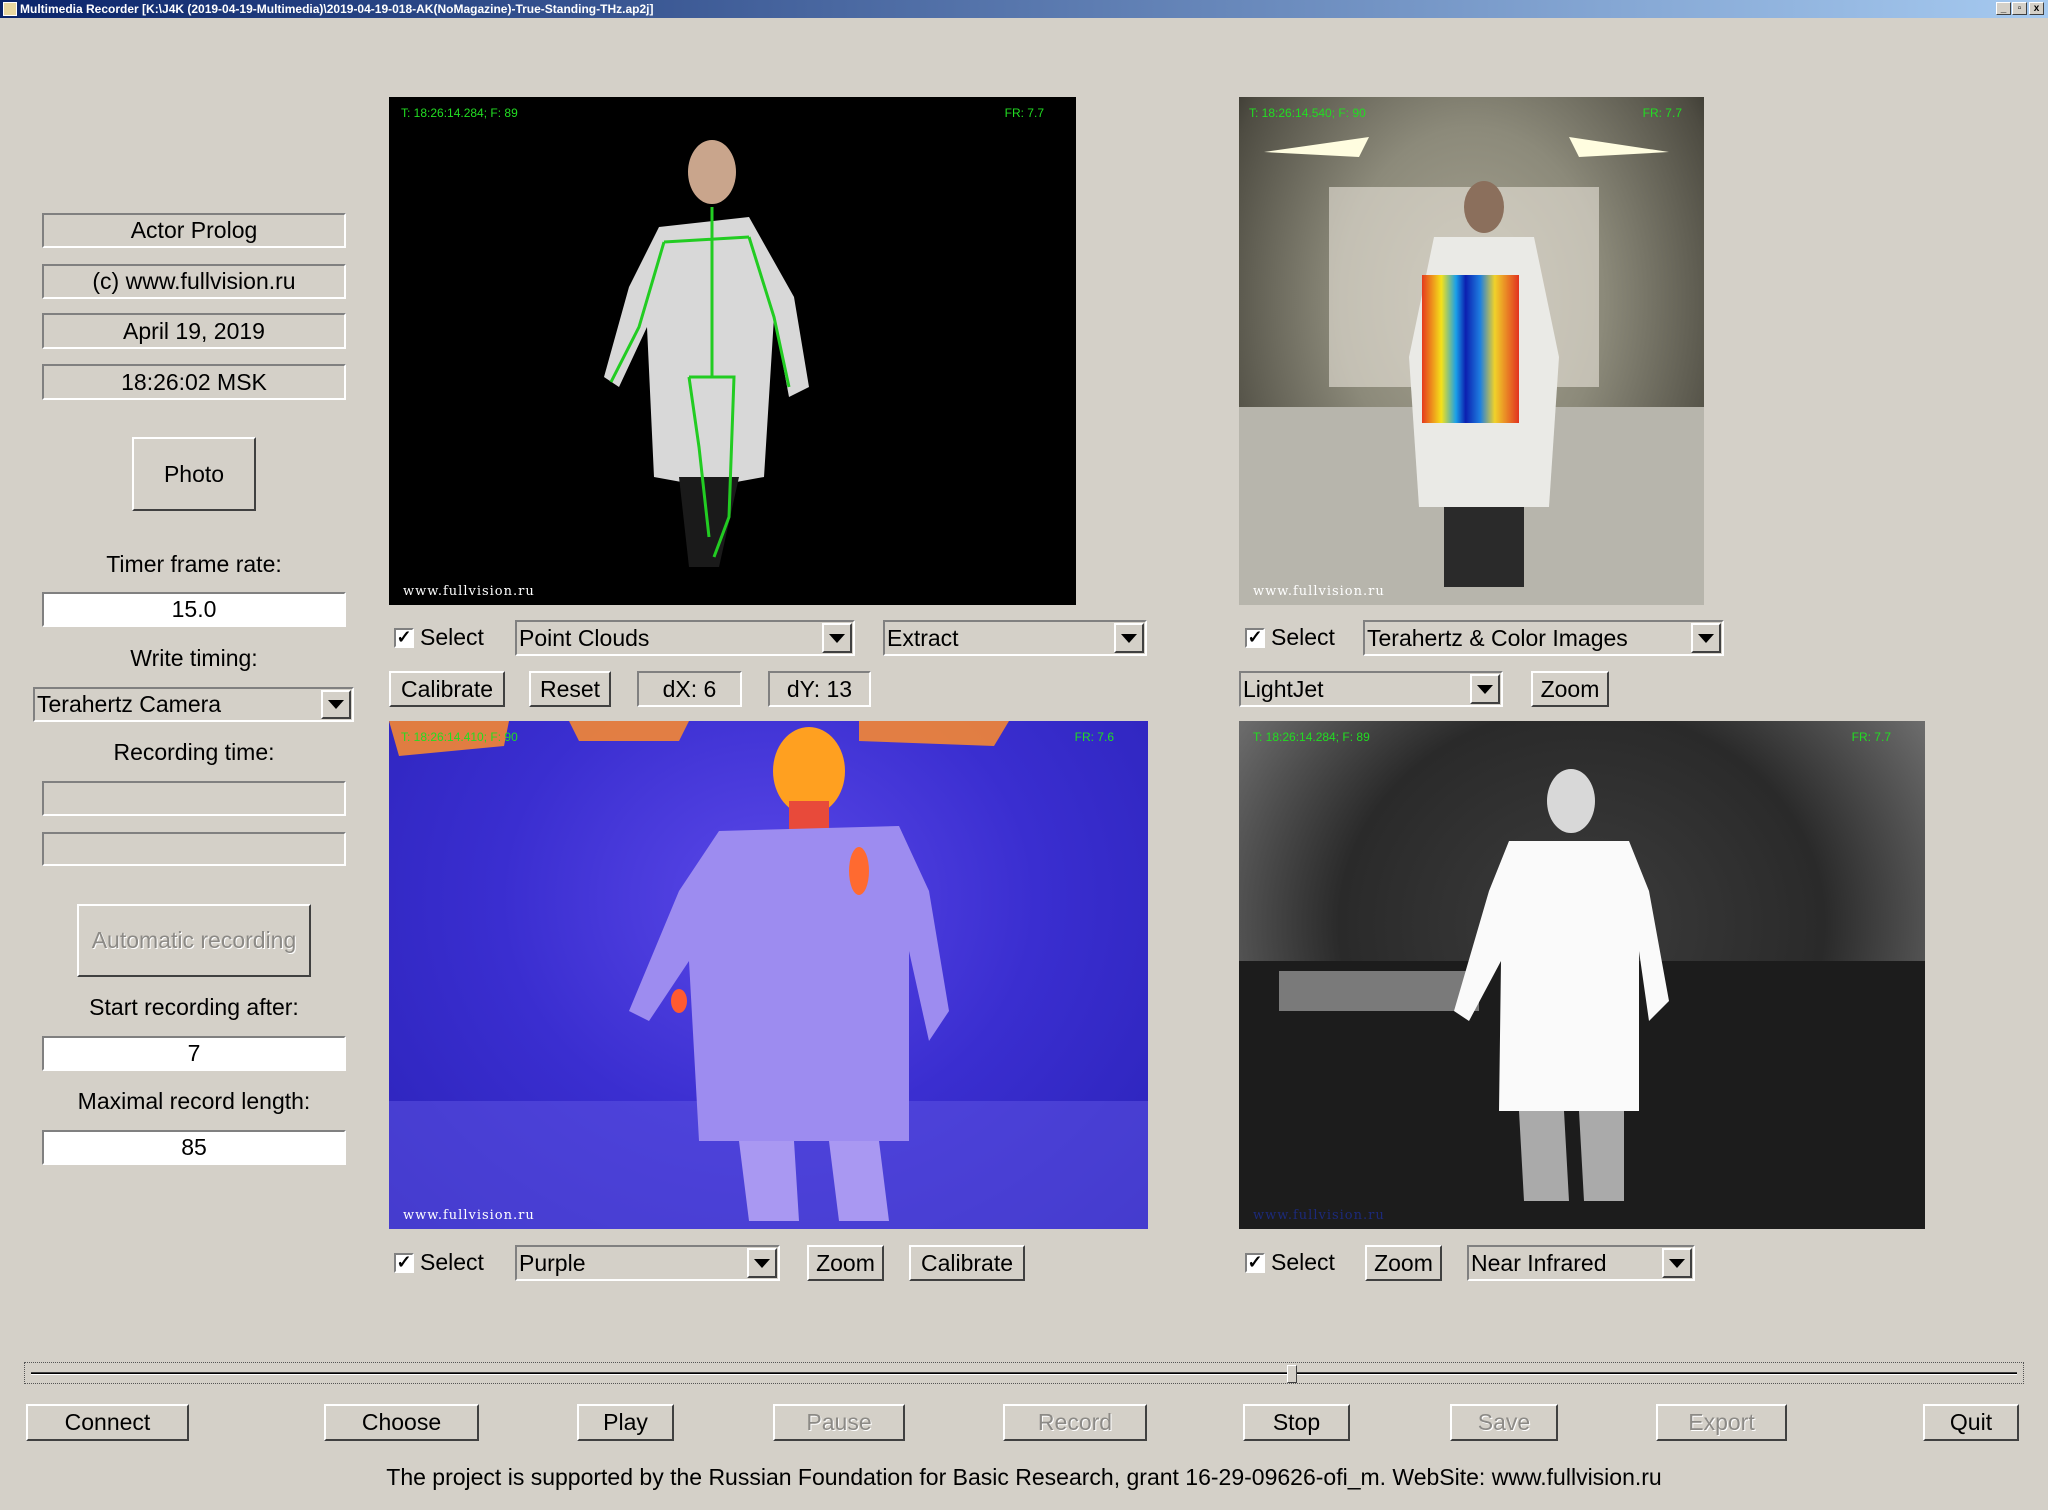 This screenshot has width=2048, height=1510. I want to click on terahertz-zoom-button: Zoom, so click(1570, 689).